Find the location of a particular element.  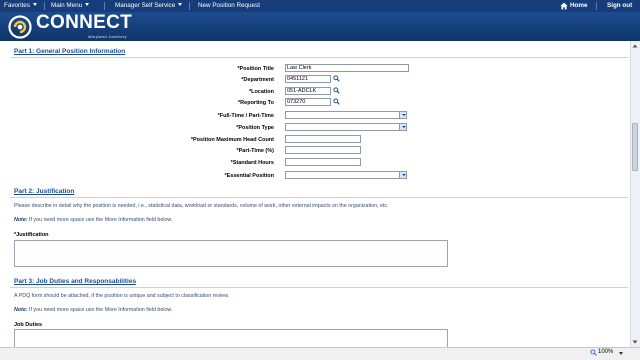

main-menu-label: Main Menu is located at coordinates (67, 5).